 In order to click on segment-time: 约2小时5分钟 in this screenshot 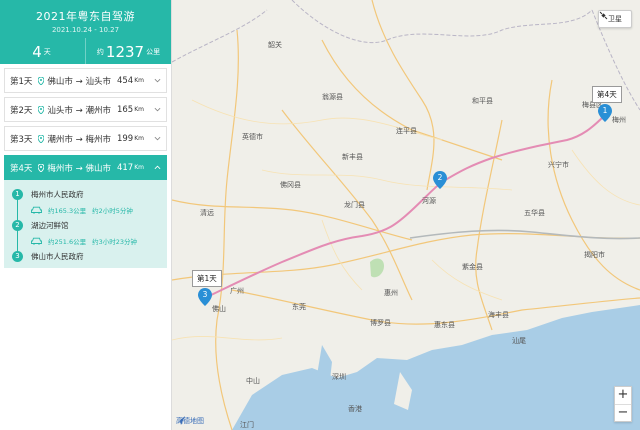, I will do `click(112, 211)`.